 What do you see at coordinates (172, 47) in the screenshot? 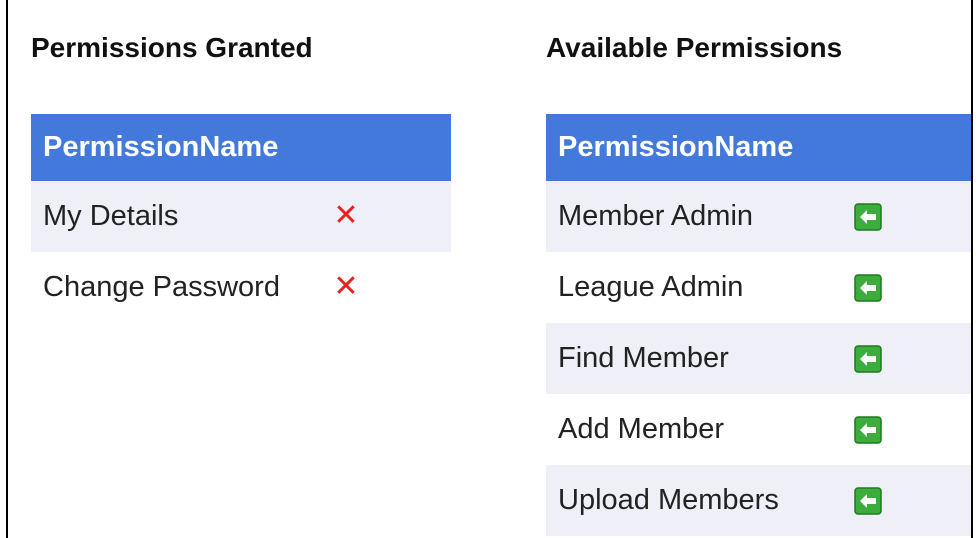
I see `permissions-granted-title: Permissions Granted` at bounding box center [172, 47].